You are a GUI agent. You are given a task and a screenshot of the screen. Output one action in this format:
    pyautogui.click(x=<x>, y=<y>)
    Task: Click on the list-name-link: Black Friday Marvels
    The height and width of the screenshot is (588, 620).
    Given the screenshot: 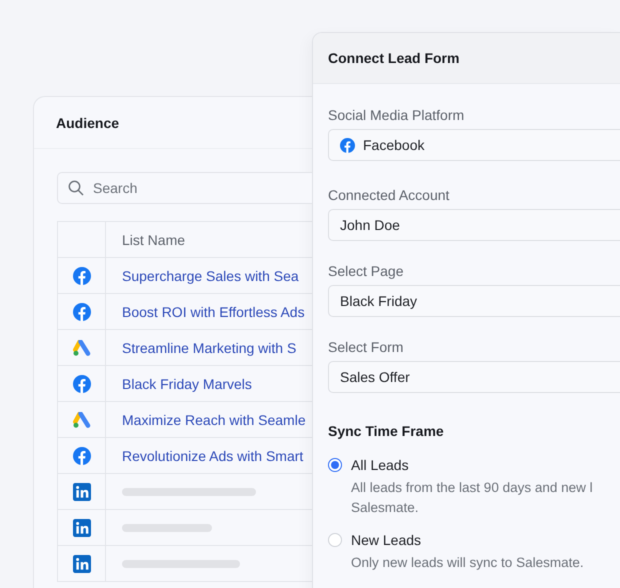 What is the action you would take?
    pyautogui.click(x=187, y=384)
    